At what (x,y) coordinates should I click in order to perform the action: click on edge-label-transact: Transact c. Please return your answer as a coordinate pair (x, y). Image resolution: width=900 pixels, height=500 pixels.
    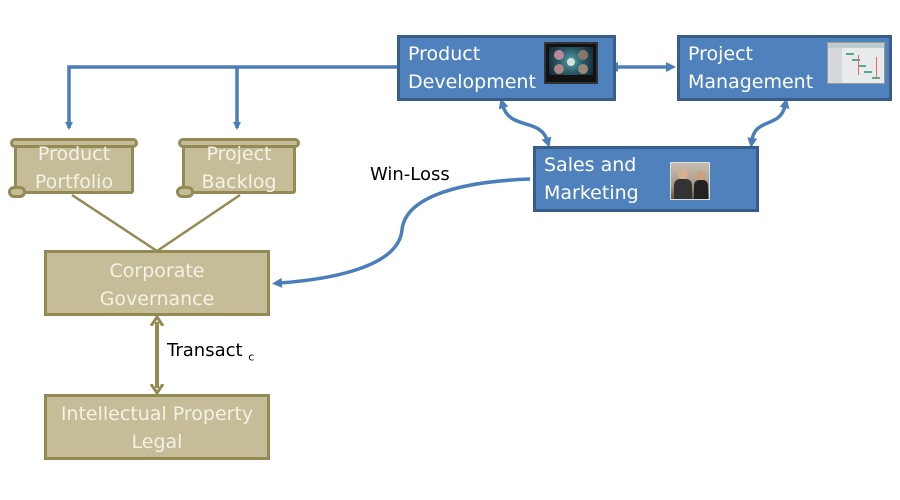
    Looking at the image, I should click on (210, 352).